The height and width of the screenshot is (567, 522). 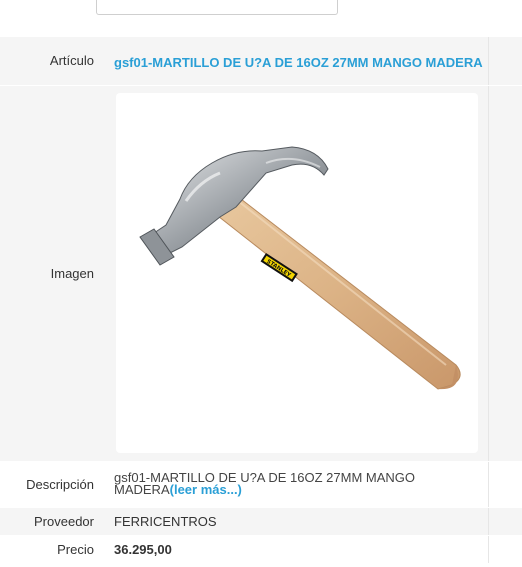 I want to click on description-label: Descripción, so click(x=51, y=484).